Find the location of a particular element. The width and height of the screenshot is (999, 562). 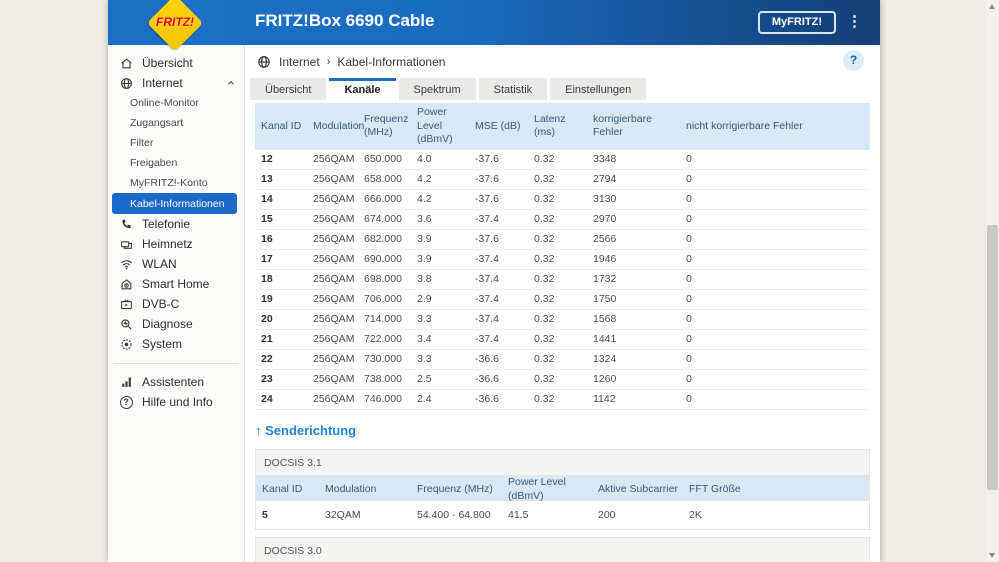

table-cell: 1946 is located at coordinates (605, 259).